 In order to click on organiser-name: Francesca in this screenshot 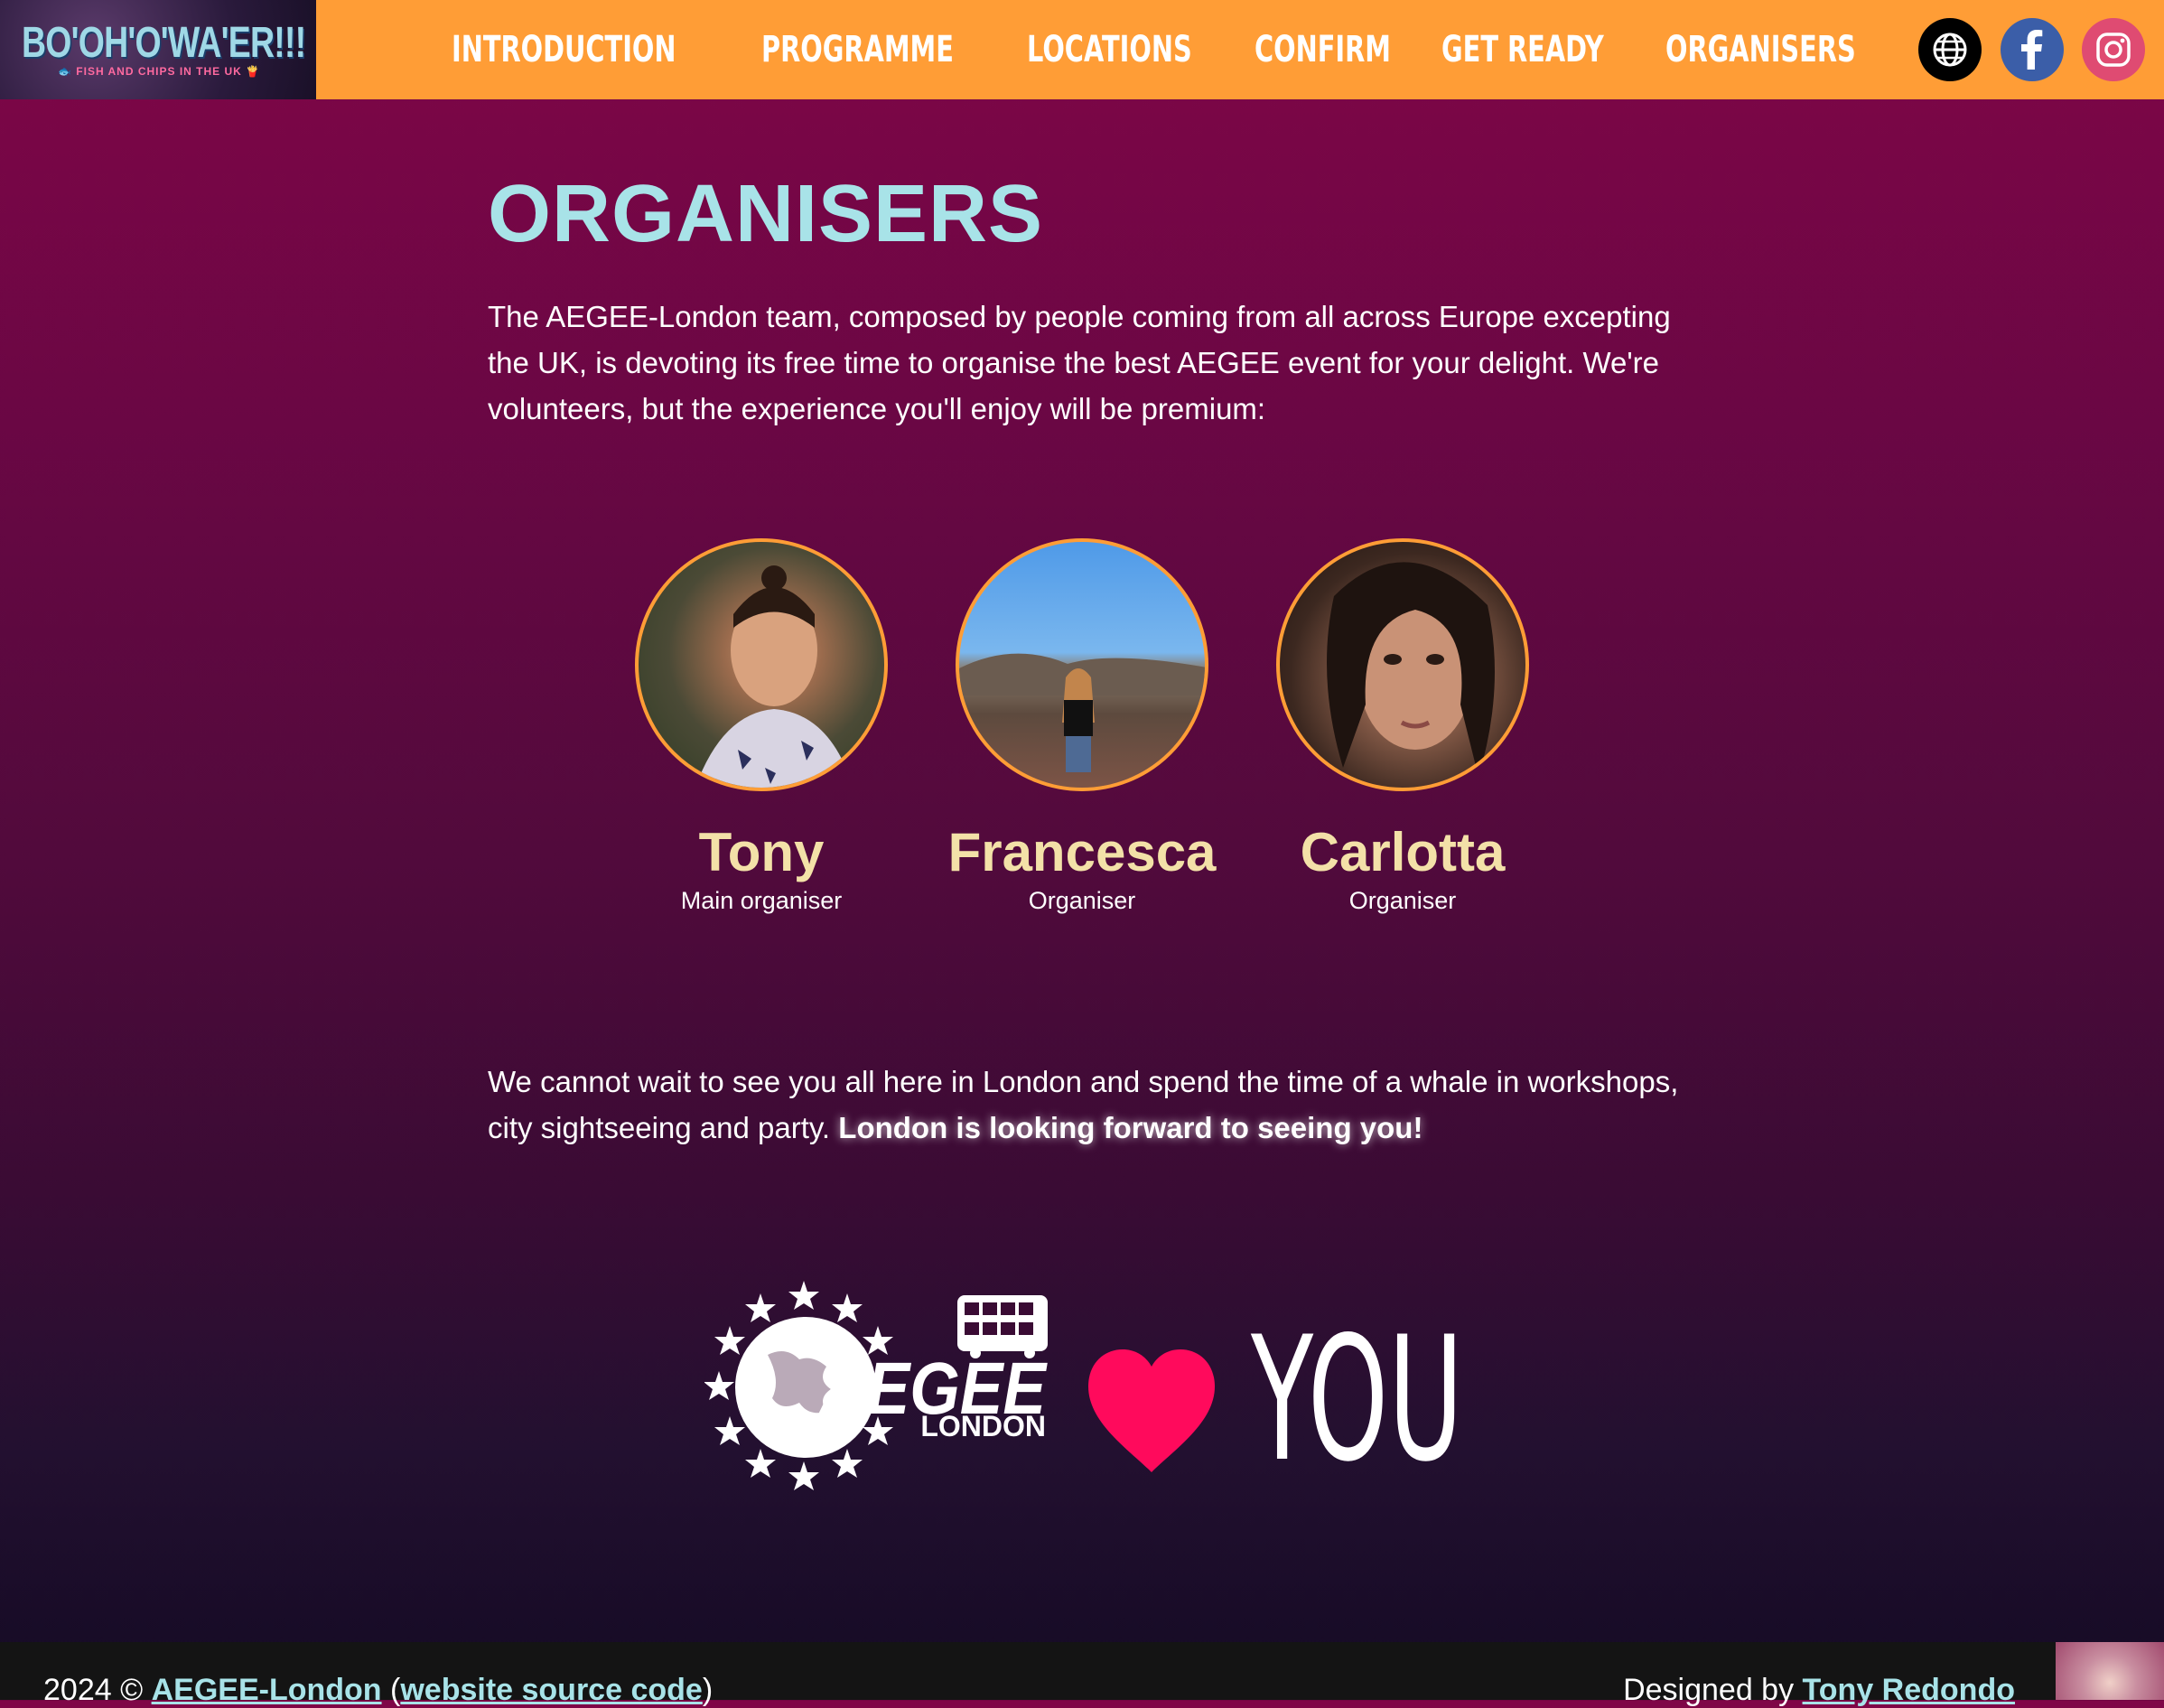, I will do `click(1082, 852)`.